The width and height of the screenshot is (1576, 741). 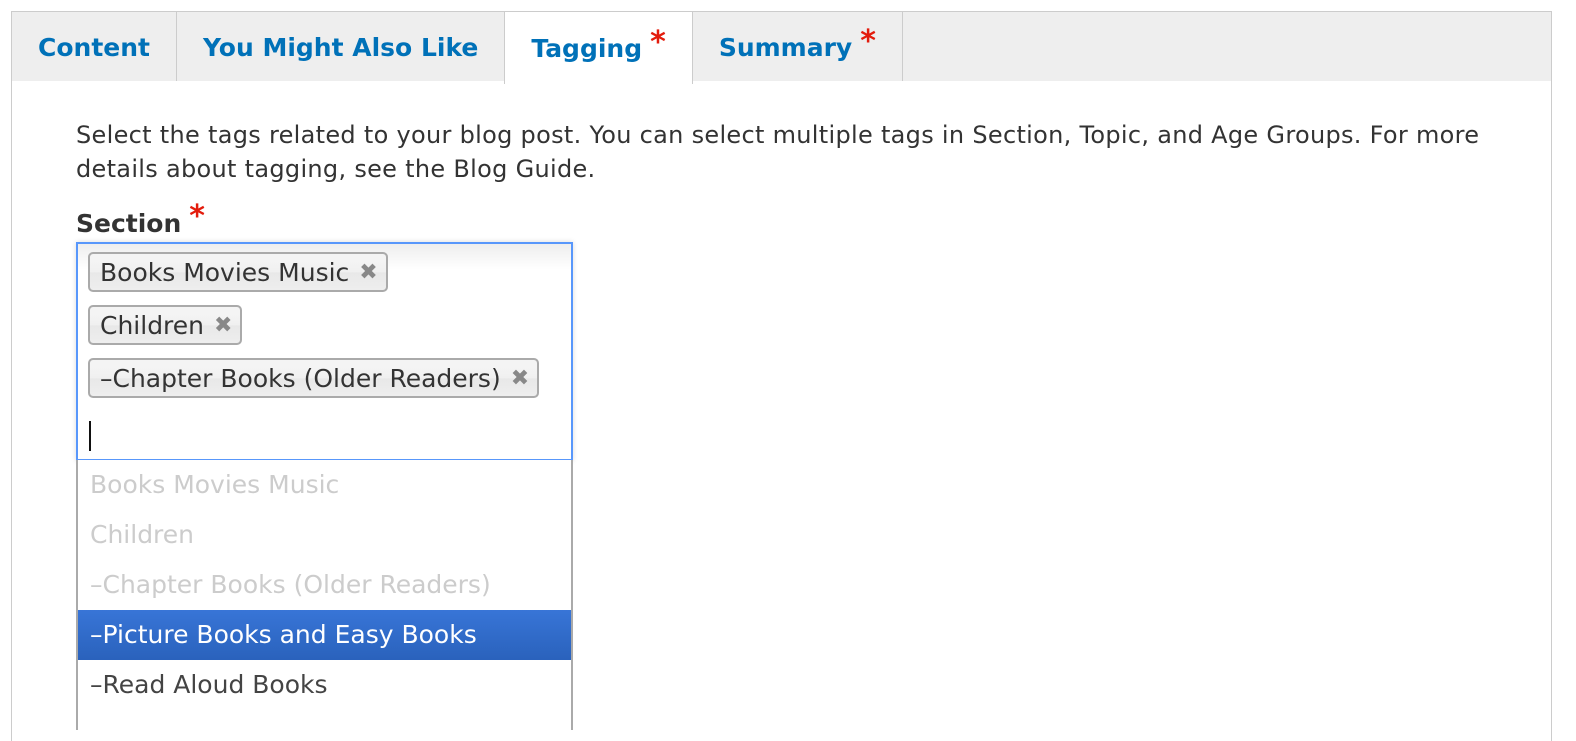 What do you see at coordinates (142, 534) in the screenshot?
I see `dropdown-option: Children` at bounding box center [142, 534].